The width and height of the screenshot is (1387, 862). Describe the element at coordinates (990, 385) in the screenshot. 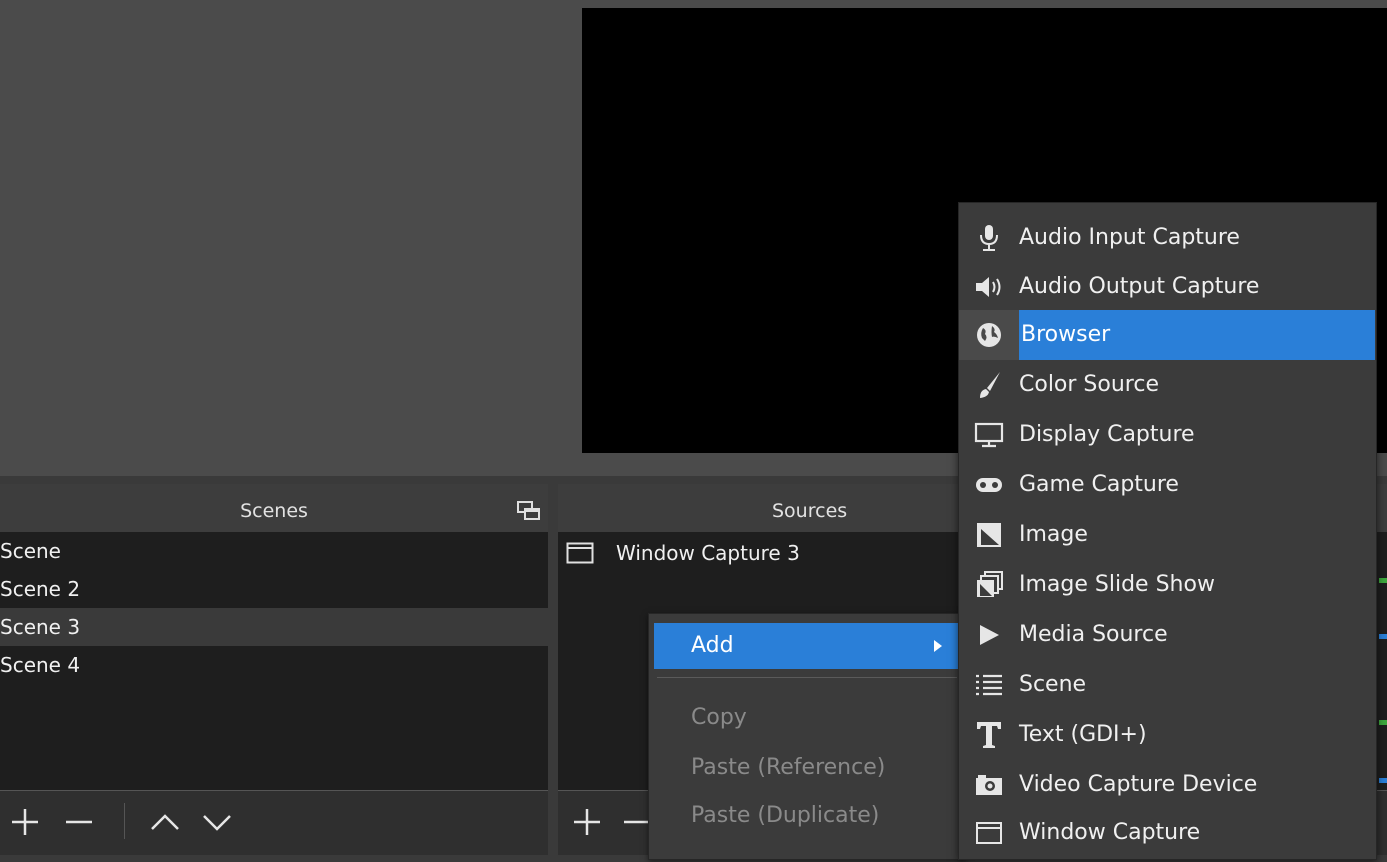

I see `paint-brush-icon` at that location.